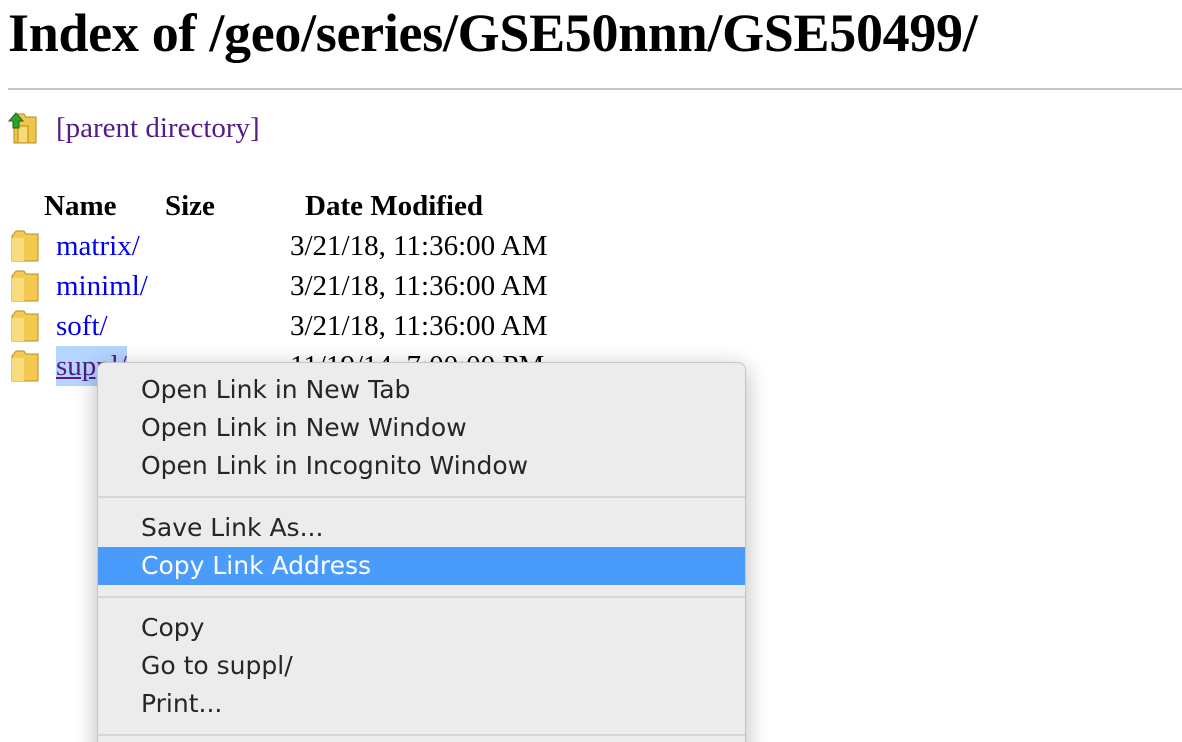  What do you see at coordinates (394, 206) in the screenshot?
I see `column-header-date-modified: Date Modified` at bounding box center [394, 206].